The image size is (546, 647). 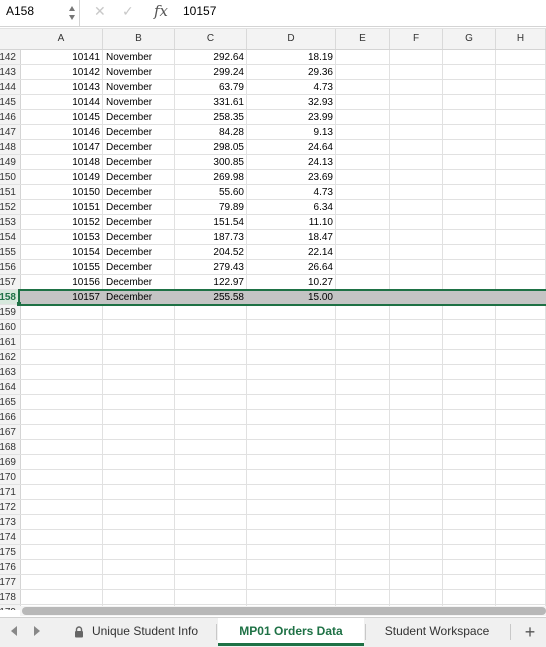 I want to click on row-header: 151, so click(x=10, y=192).